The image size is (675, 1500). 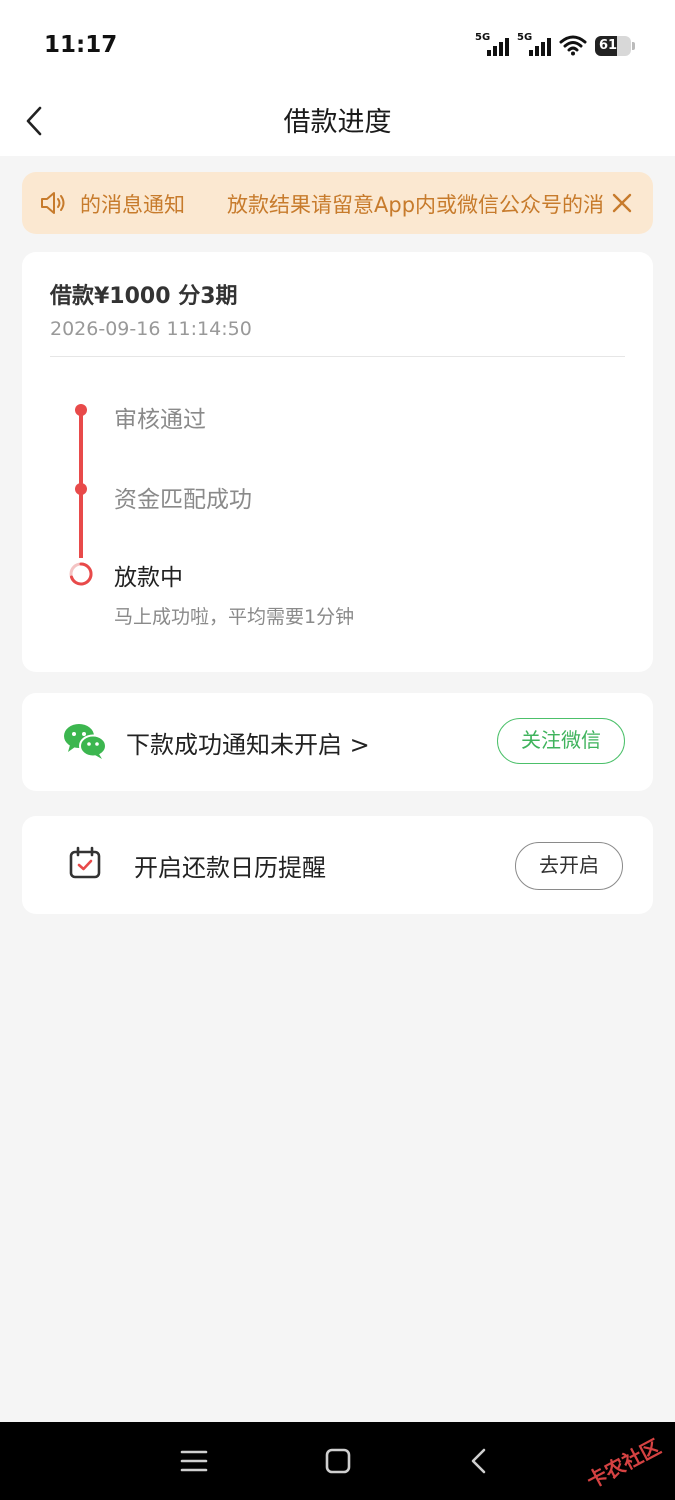 I want to click on divider, so click(x=337, y=356).